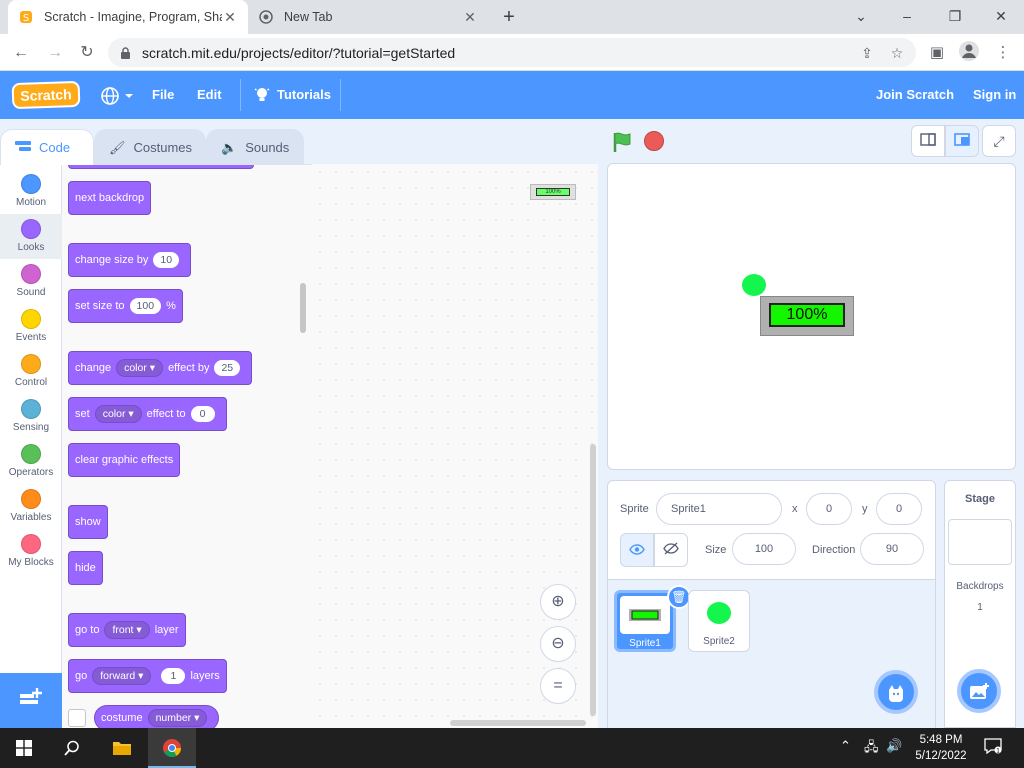 This screenshot has height=768, width=1024. Describe the element at coordinates (896, 692) in the screenshot. I see `choose-sprite-icon` at that location.